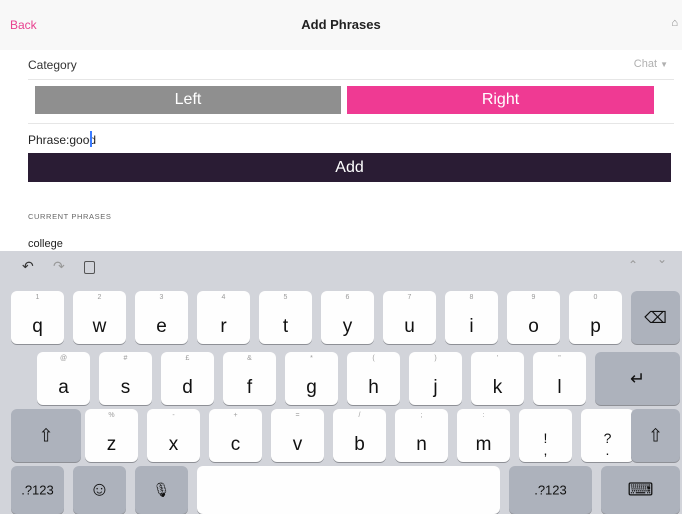  I want to click on key-label: k, so click(497, 387).